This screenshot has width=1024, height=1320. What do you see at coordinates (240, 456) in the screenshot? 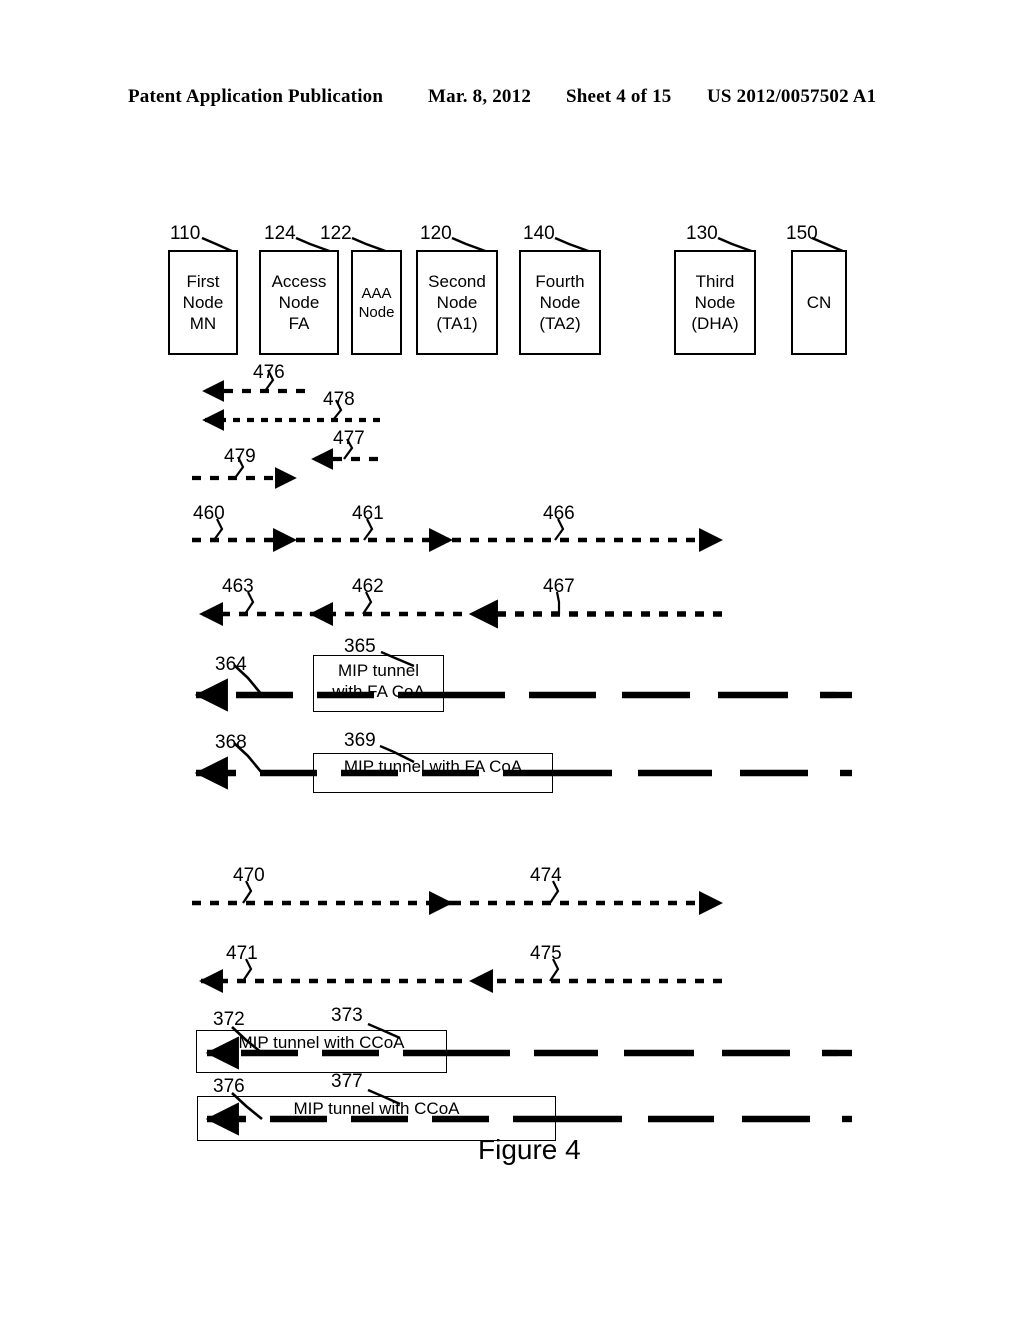
I see `ref-numeral-479: 479` at bounding box center [240, 456].